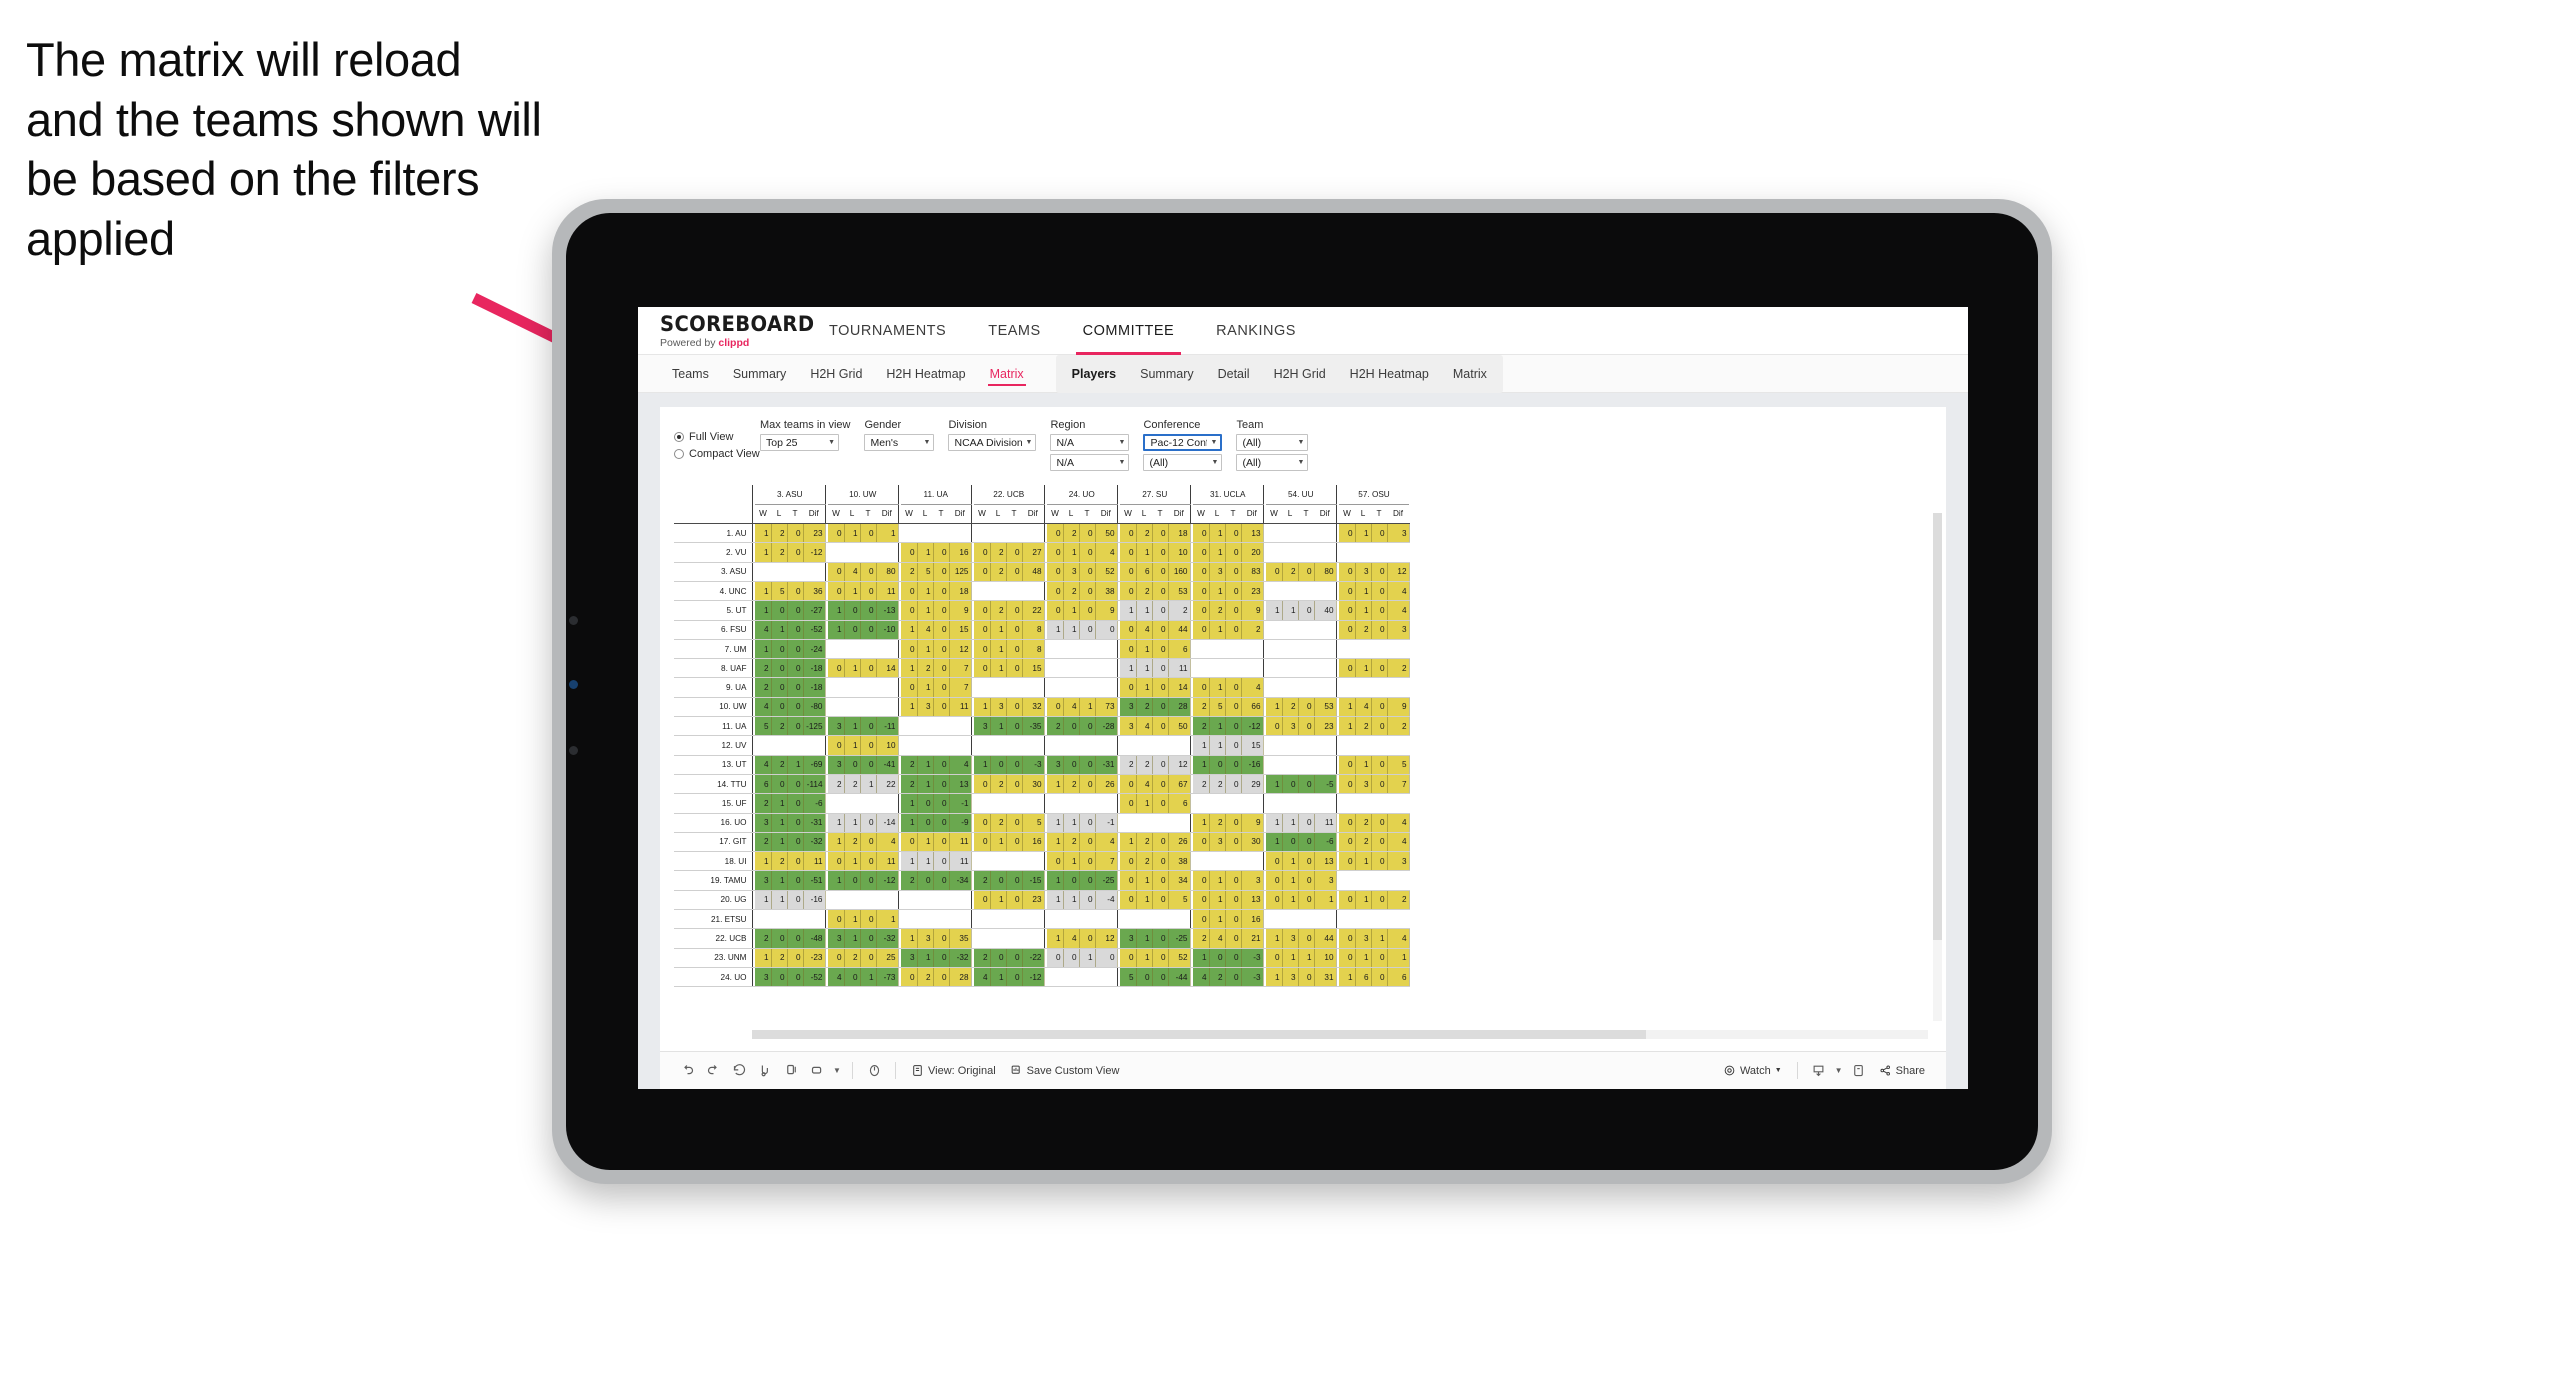 The height and width of the screenshot is (1382, 2568). Describe the element at coordinates (1033, 765) in the screenshot. I see `matrix-cell: -3` at that location.